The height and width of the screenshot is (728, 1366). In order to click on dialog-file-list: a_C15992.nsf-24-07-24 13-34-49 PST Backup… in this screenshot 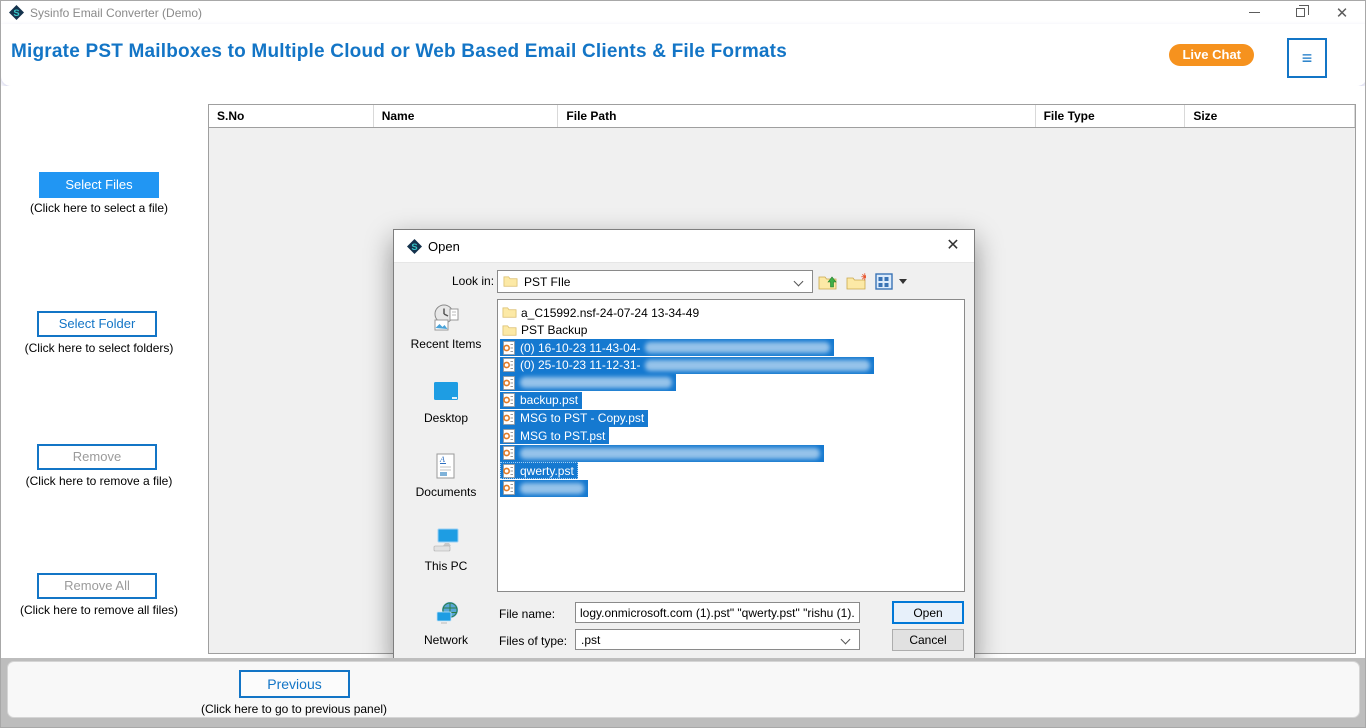, I will do `click(731, 445)`.